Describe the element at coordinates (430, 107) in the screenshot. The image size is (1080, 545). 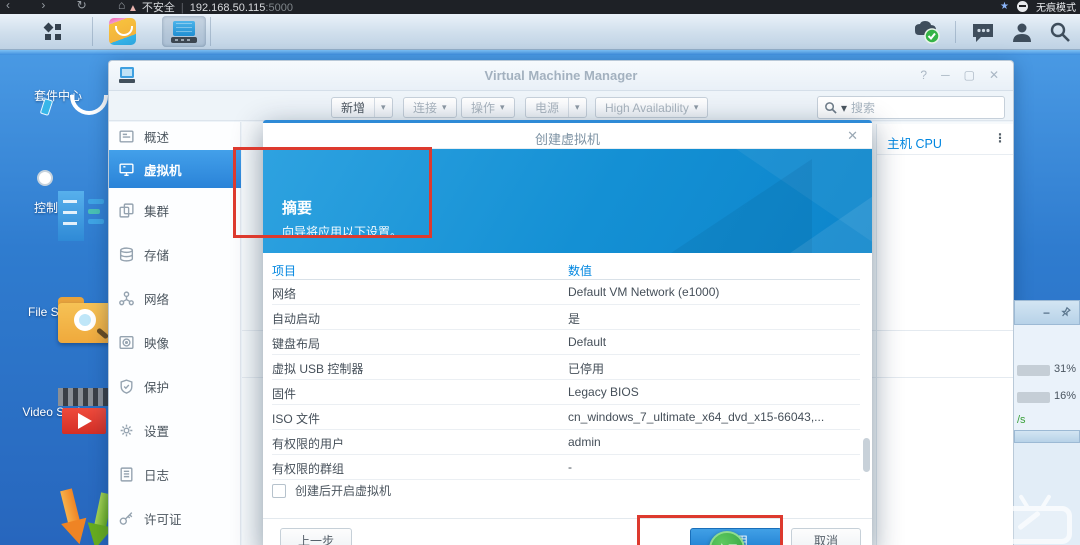
I see `connect-button: 连接 ▾` at that location.